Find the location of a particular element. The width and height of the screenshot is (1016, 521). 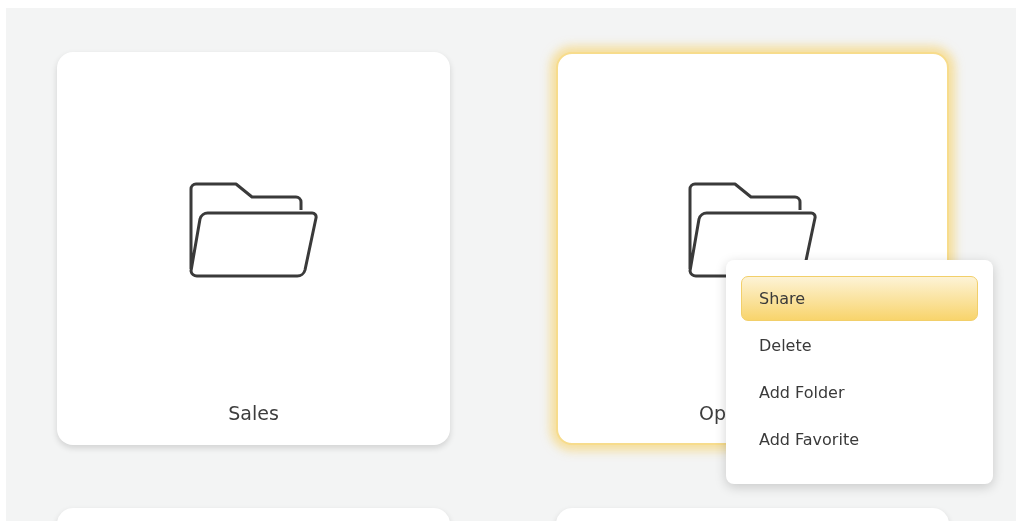

folder-name: Sales is located at coordinates (253, 413).